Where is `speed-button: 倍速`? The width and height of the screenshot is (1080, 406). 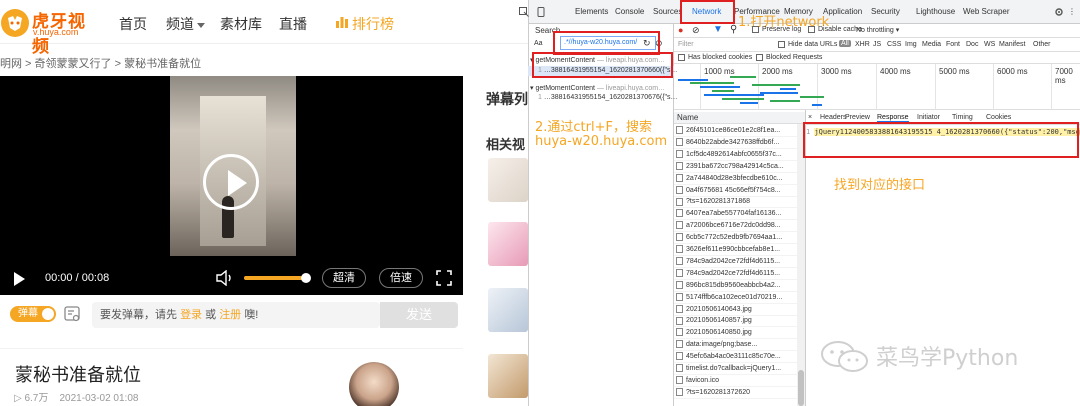 speed-button: 倍速 is located at coordinates (401, 278).